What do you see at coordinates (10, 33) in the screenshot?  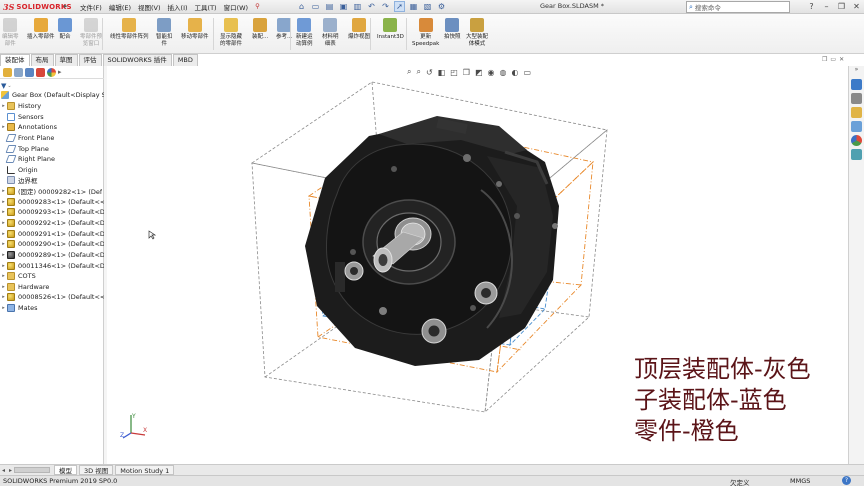 I see `ribbon-button-0: 编辑零 部件` at bounding box center [10, 33].